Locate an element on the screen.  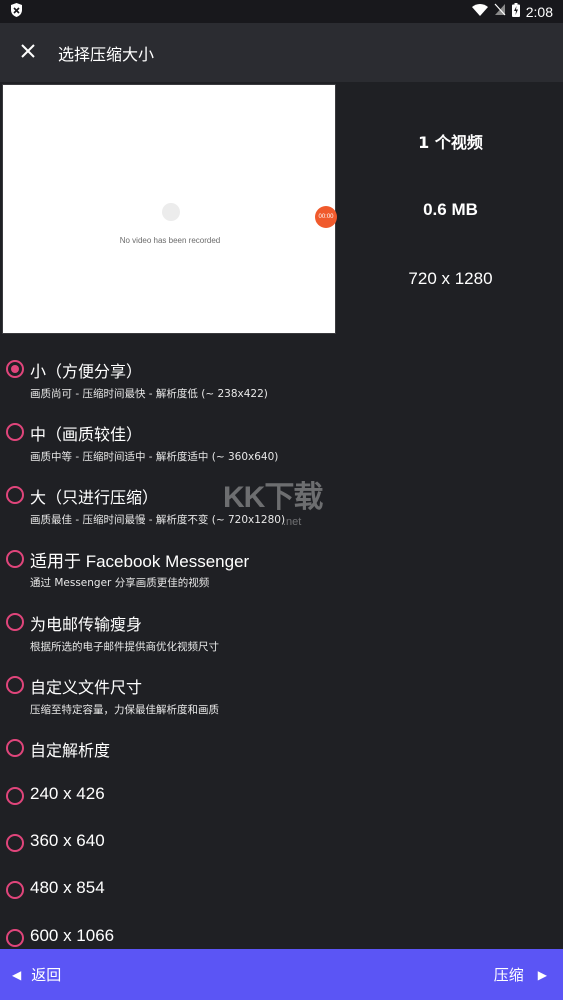
option-title: 大（只进行压缩） is located at coordinates (94, 497).